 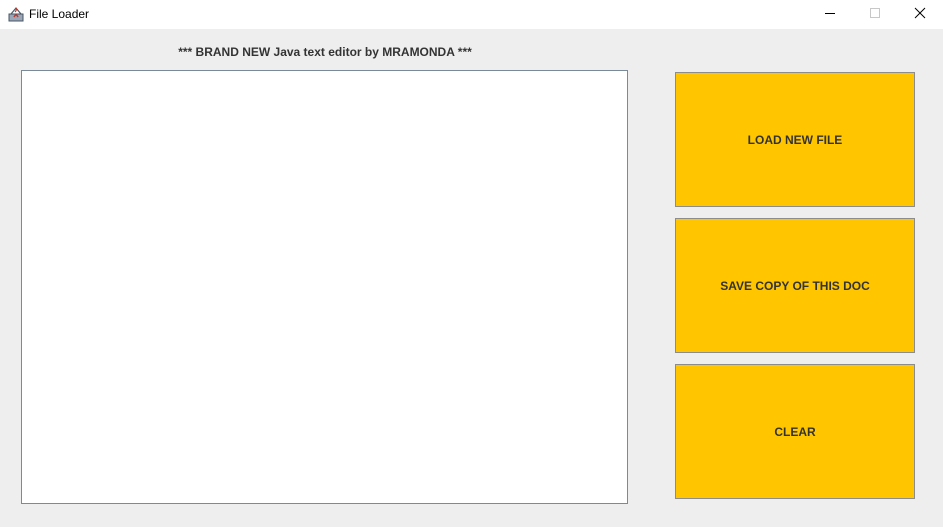 I want to click on minimize-button, so click(x=830, y=14).